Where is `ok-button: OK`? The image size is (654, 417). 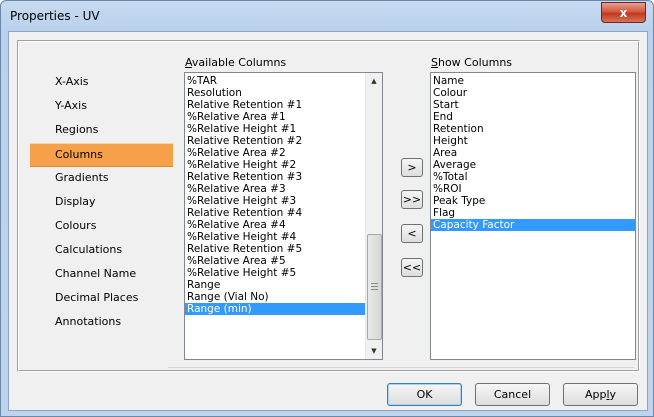
ok-button: OK is located at coordinates (424, 394).